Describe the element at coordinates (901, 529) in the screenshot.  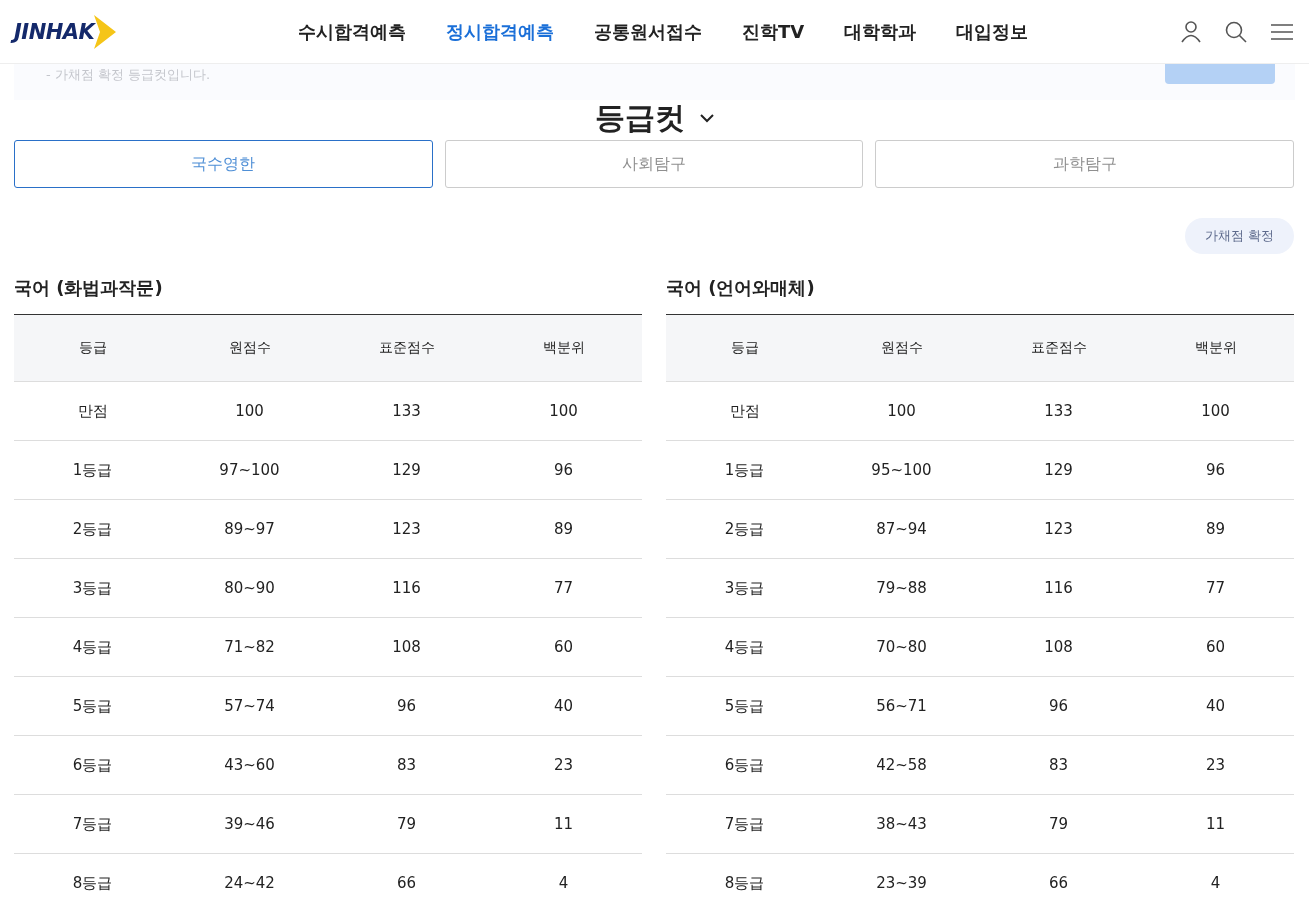
I see `table-cell: 87~94` at that location.